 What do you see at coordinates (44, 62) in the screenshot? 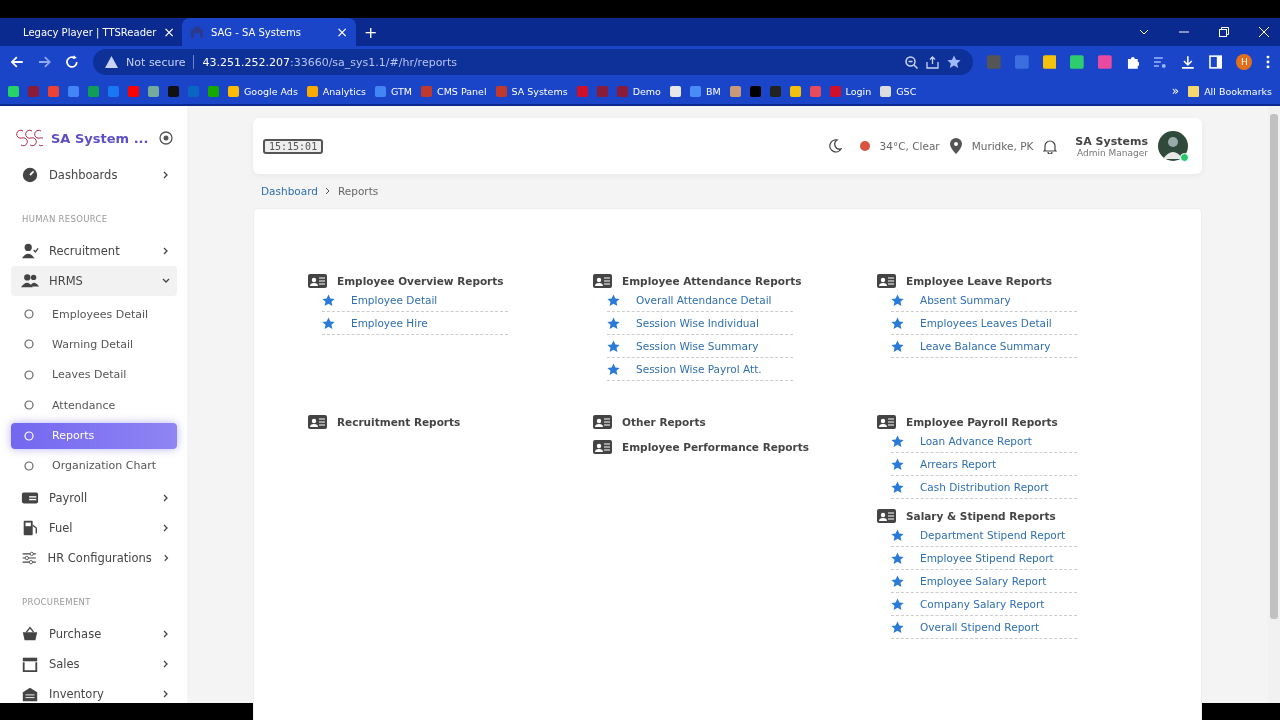
I see `forward-icon` at bounding box center [44, 62].